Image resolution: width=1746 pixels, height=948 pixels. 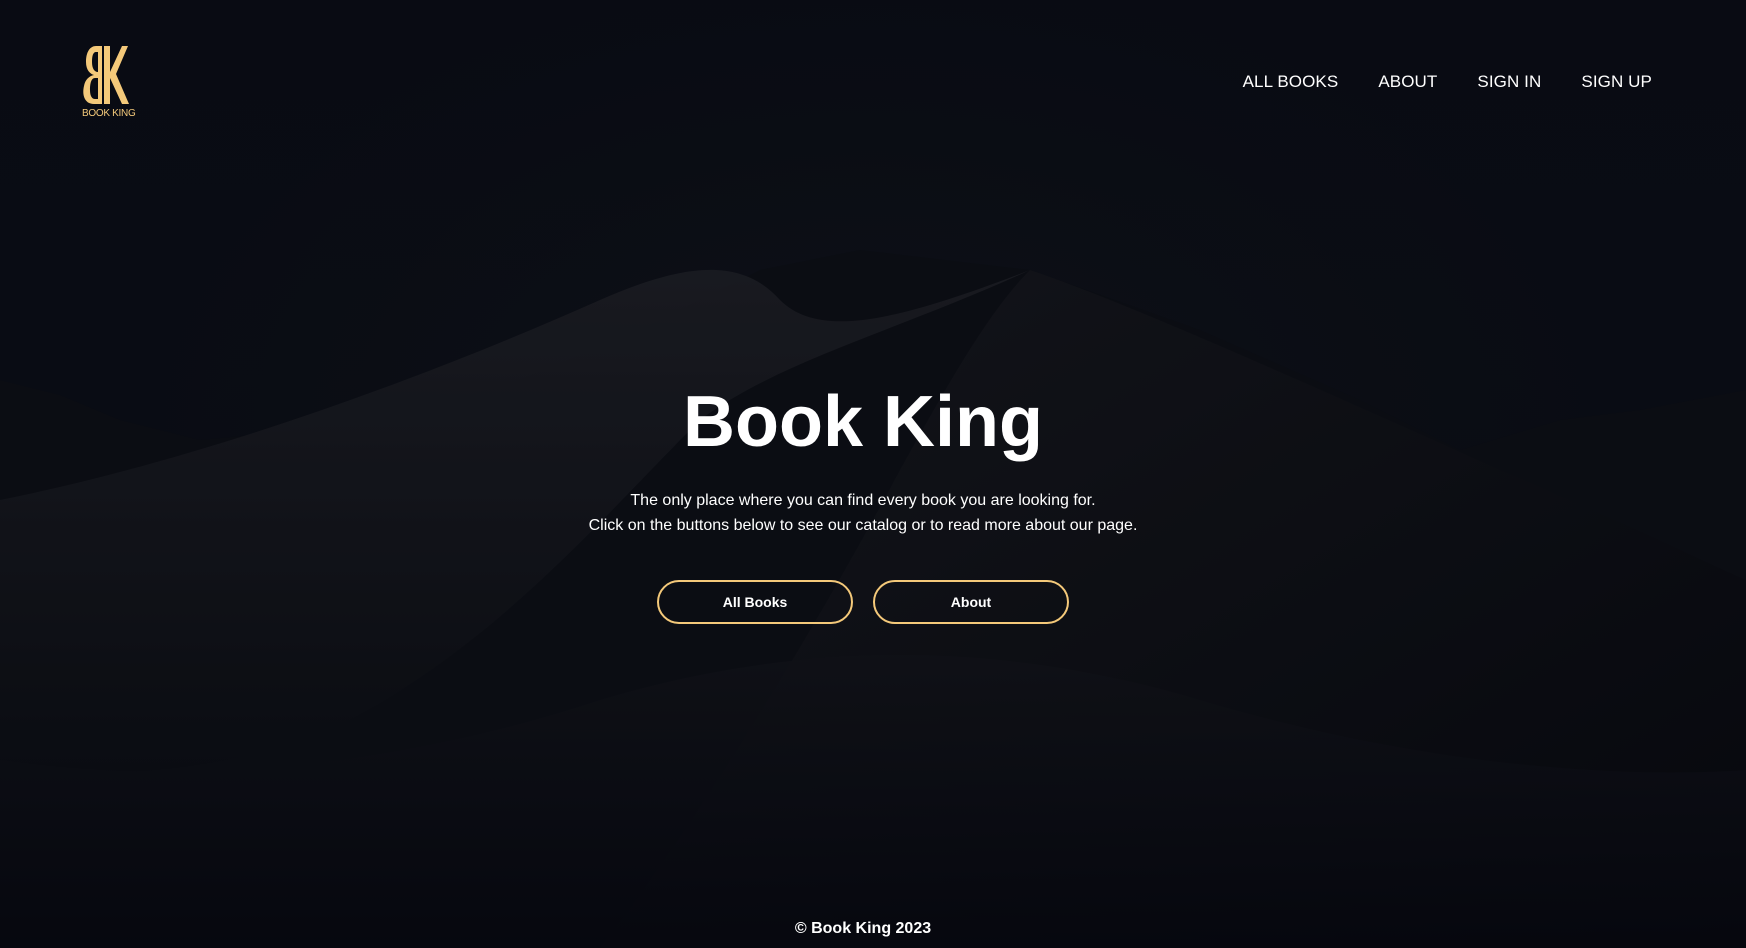 I want to click on hero-buttons: All Books About, so click(x=863, y=602).